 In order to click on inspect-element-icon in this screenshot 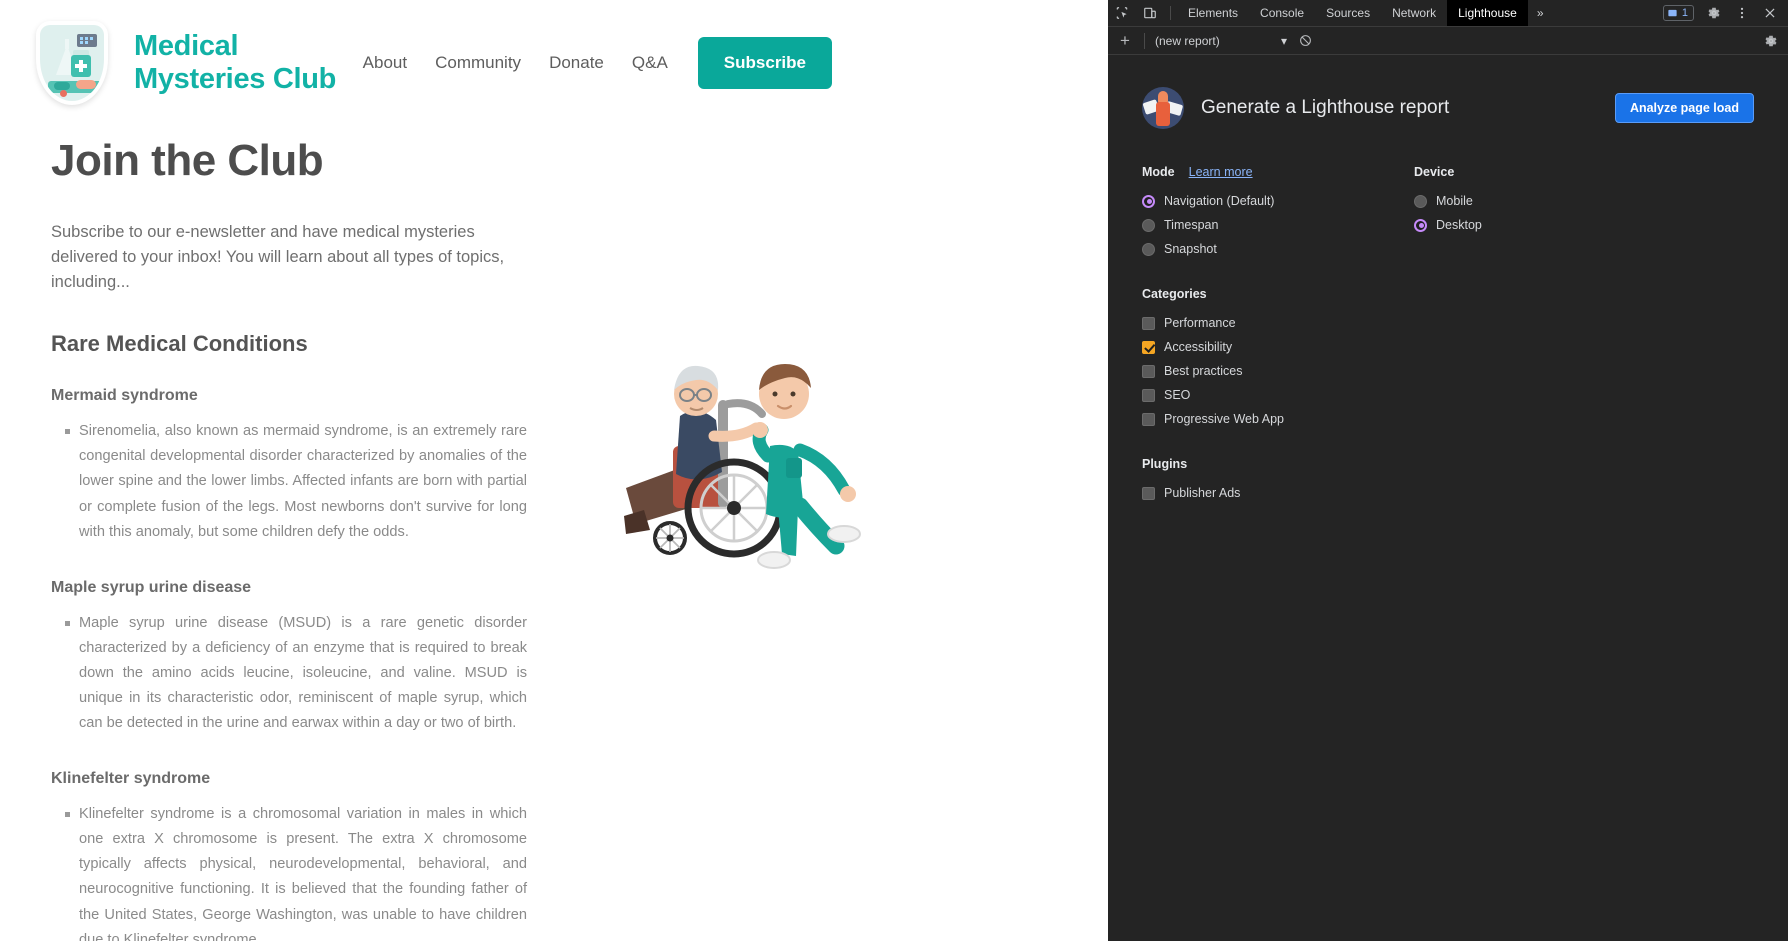, I will do `click(1122, 13)`.